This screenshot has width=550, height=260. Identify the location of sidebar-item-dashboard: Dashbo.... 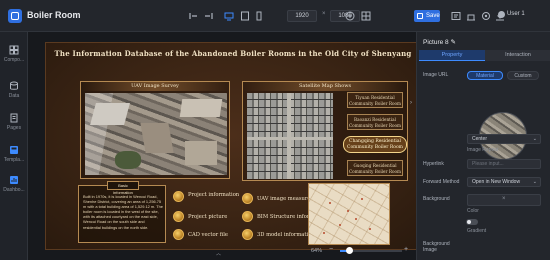
(14, 184).